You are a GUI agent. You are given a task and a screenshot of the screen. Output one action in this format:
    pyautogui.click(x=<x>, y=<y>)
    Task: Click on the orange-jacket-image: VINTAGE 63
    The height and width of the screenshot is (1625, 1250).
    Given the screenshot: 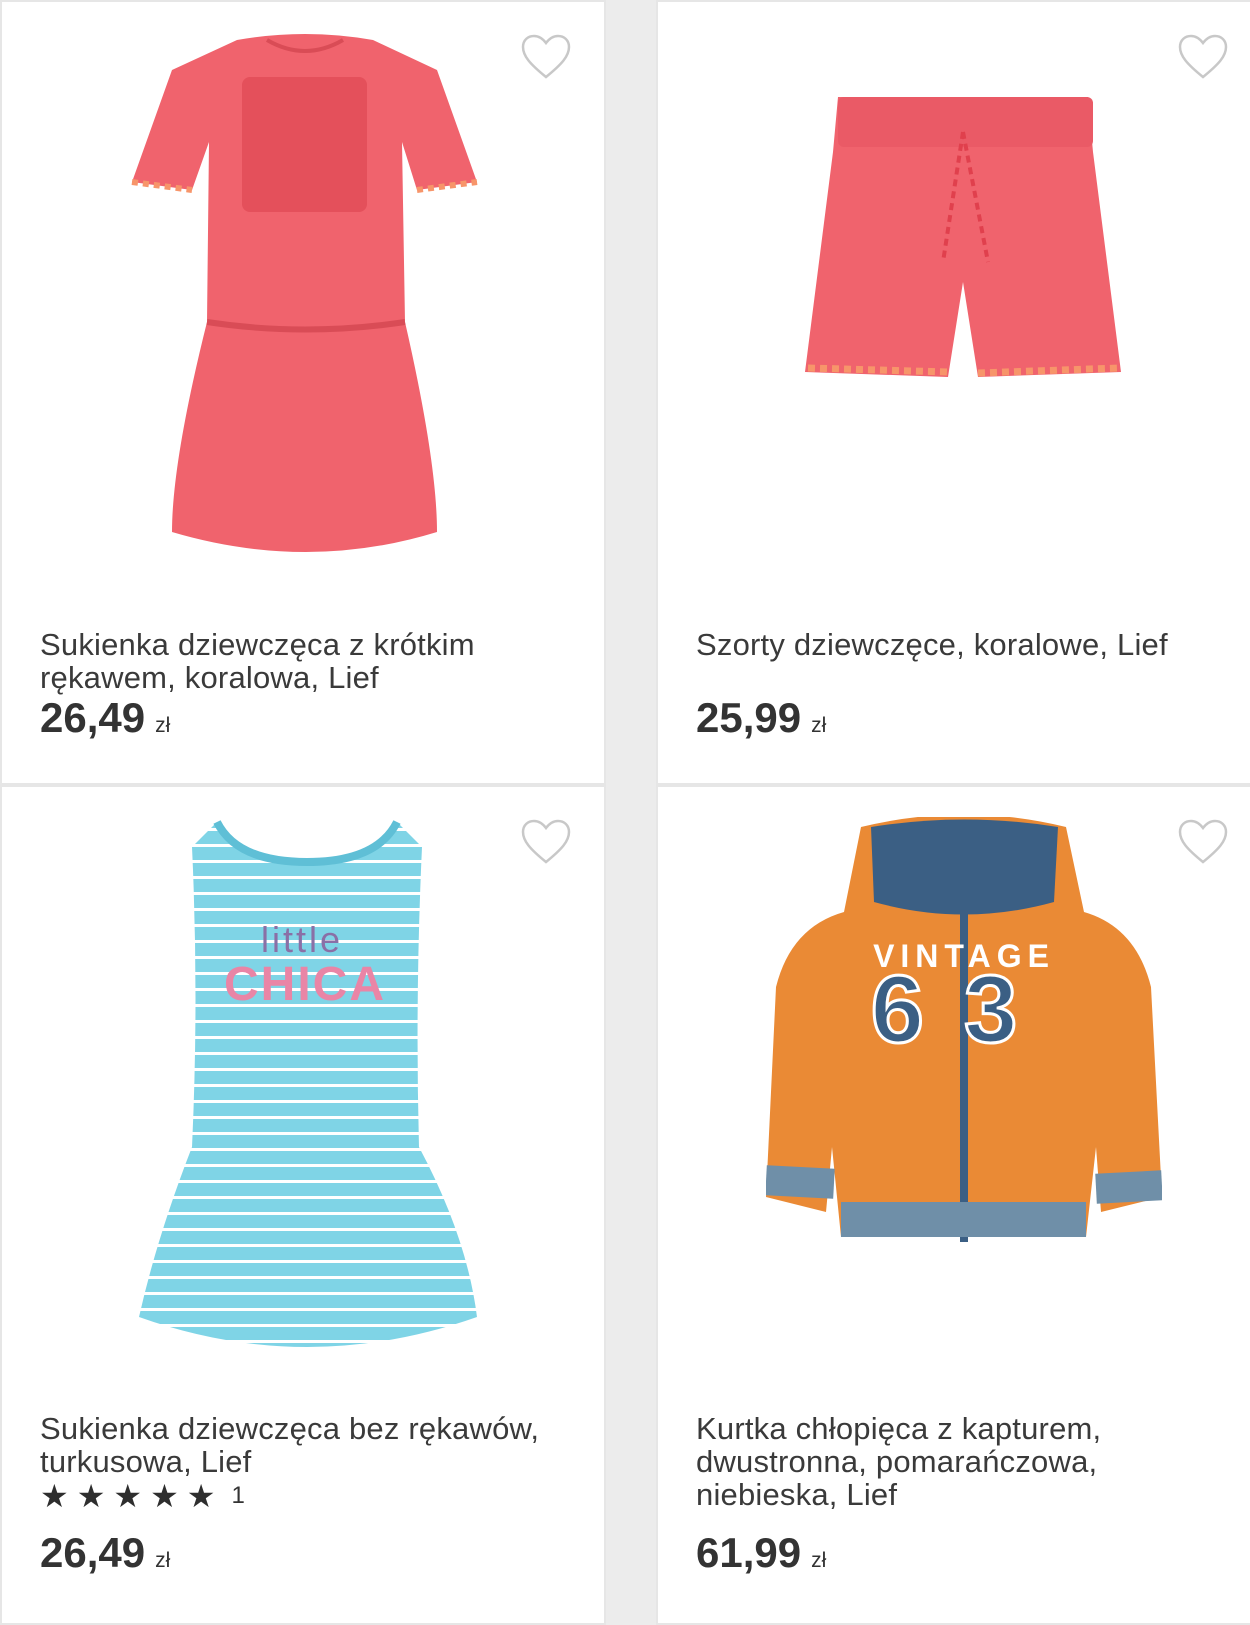 What is the action you would take?
    pyautogui.click(x=964, y=1032)
    